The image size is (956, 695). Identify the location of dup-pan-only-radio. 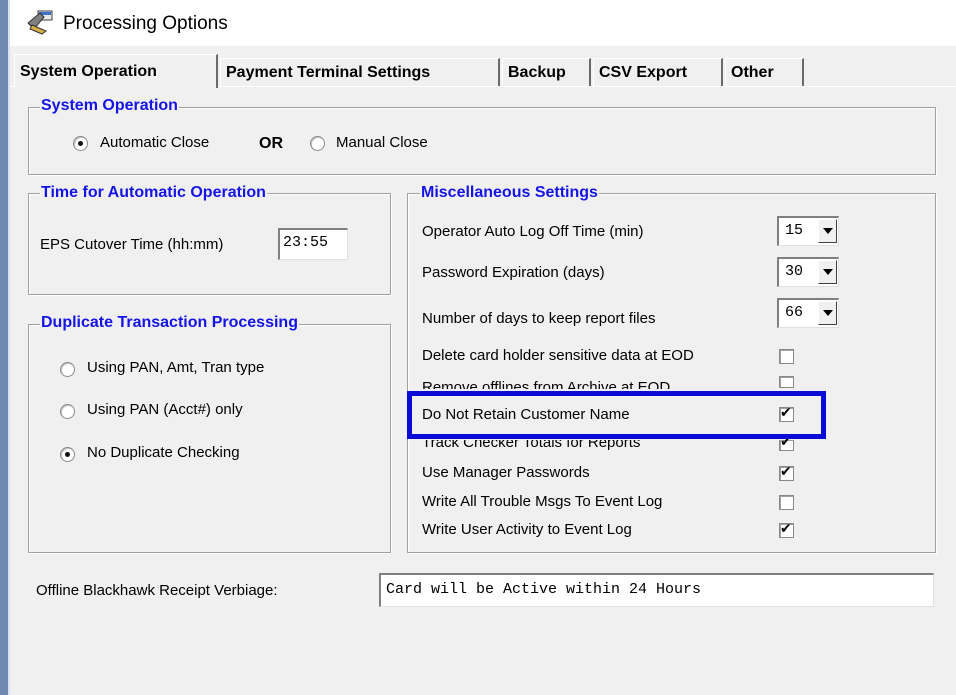
(67, 411).